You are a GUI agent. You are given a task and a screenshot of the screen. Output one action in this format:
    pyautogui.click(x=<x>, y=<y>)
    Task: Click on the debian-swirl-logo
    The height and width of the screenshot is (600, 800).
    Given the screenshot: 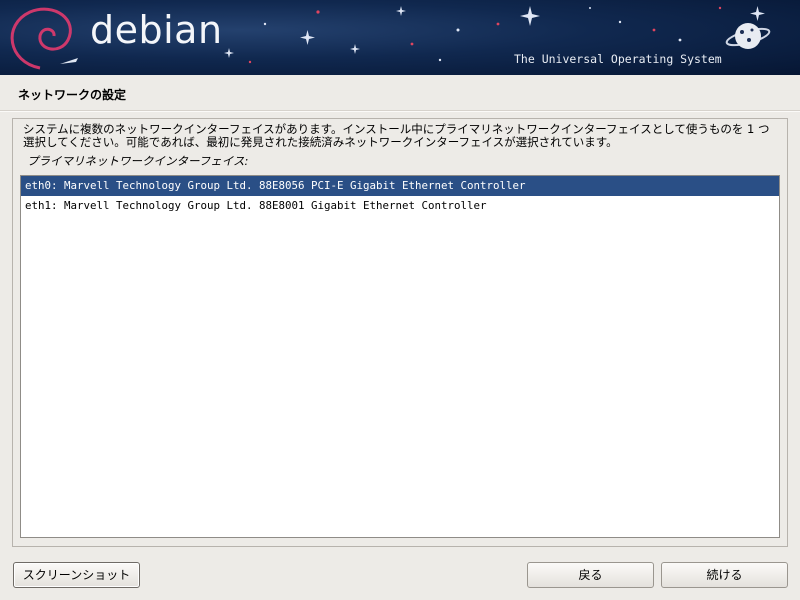 What is the action you would take?
    pyautogui.click(x=41, y=38)
    